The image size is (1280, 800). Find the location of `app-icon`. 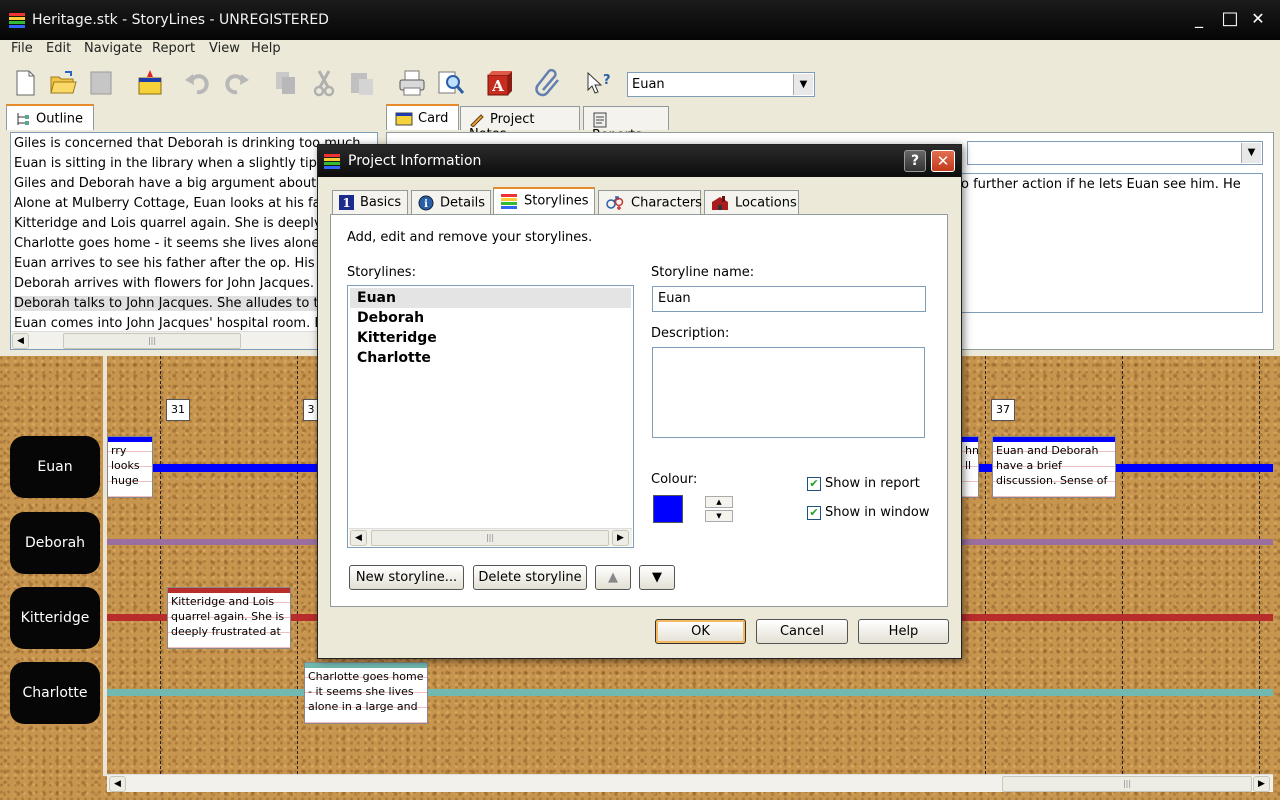

app-icon is located at coordinates (332, 161).